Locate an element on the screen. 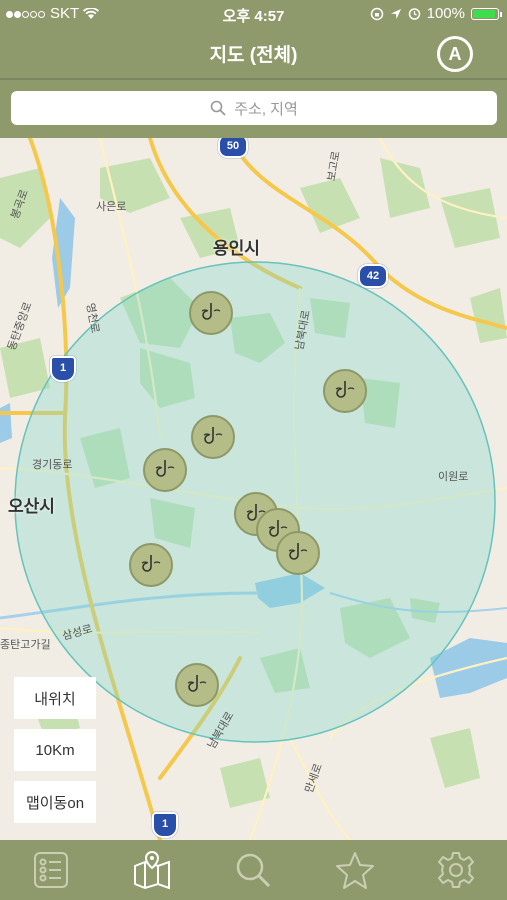 This screenshot has width=507, height=900. status-bar: SKT 오후 4:57 100% is located at coordinates (253, 14).